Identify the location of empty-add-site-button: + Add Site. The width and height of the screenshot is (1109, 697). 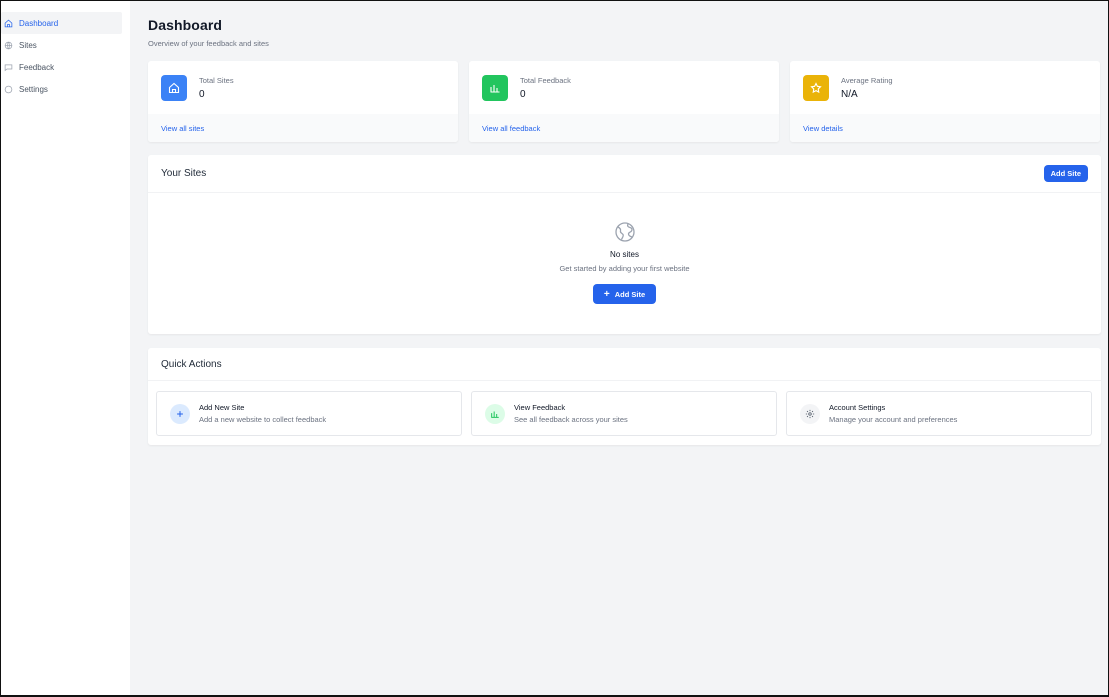
(624, 294).